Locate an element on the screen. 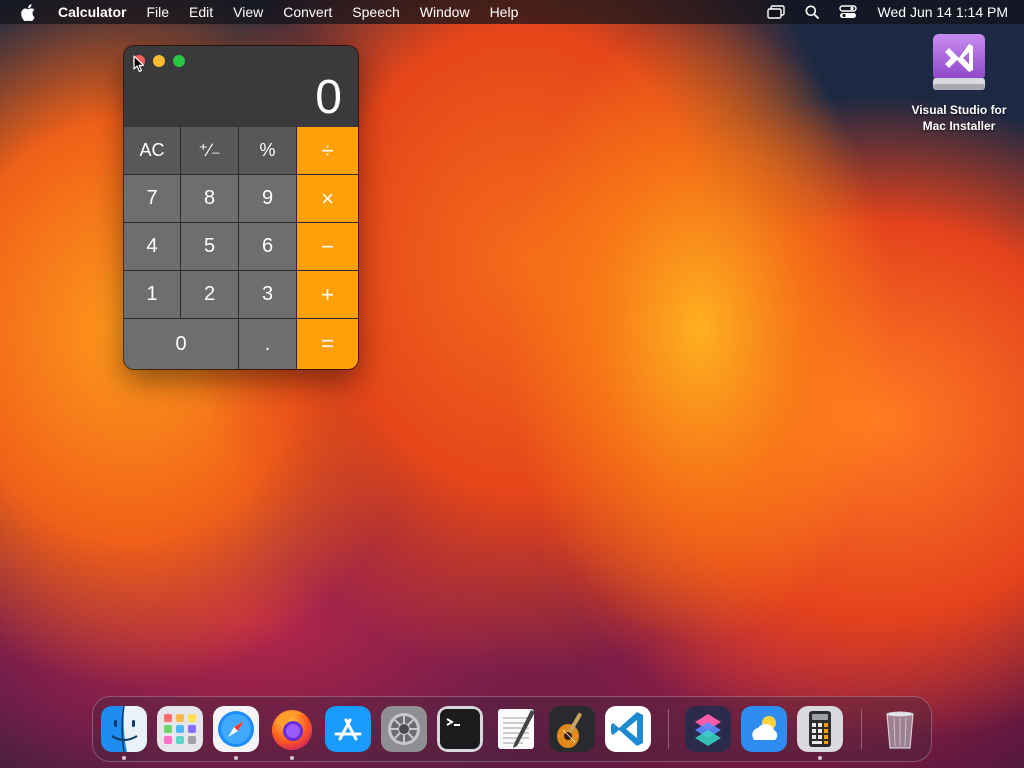  launchpad-icon is located at coordinates (180, 729).